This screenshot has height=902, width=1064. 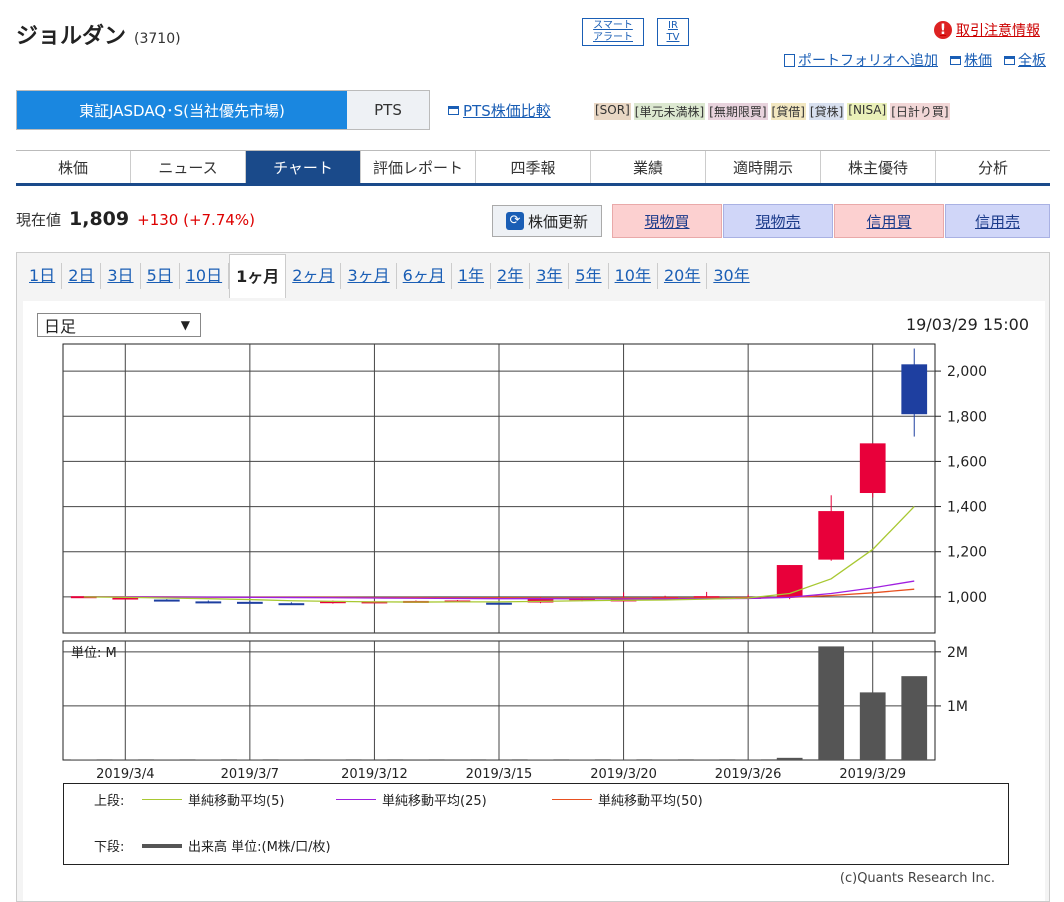 What do you see at coordinates (778, 221) in the screenshot?
I see `spot-sell-button: 現物売` at bounding box center [778, 221].